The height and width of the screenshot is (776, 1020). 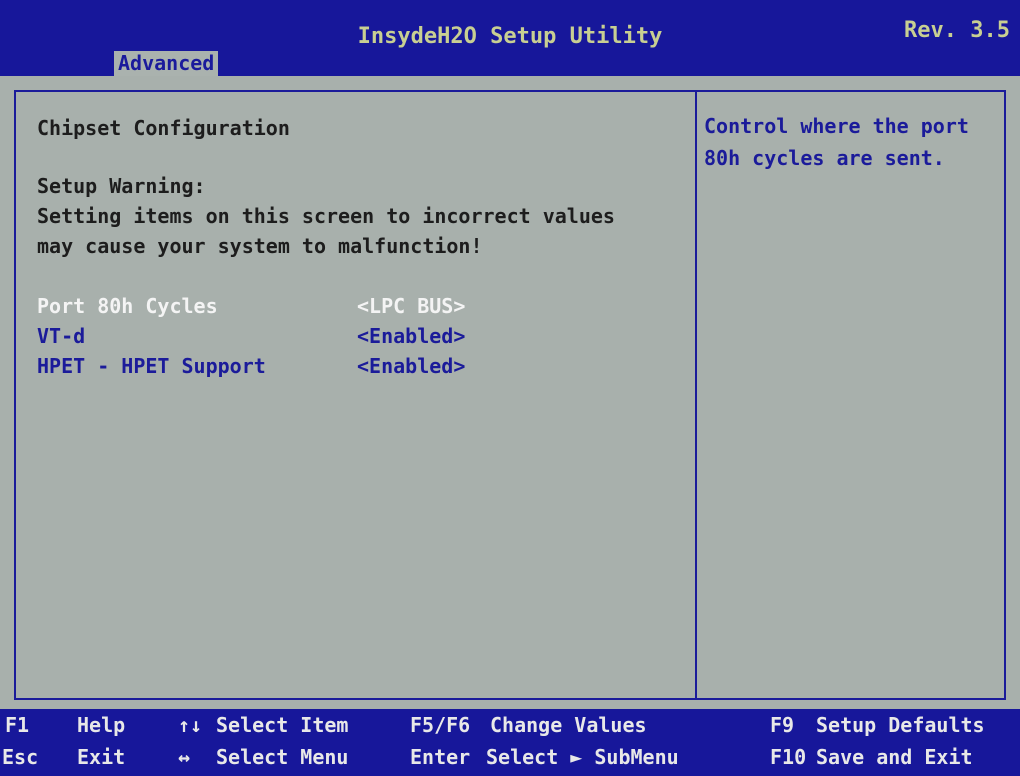 I want to click on select-menu-desc: Select Menu, so click(x=282, y=757).